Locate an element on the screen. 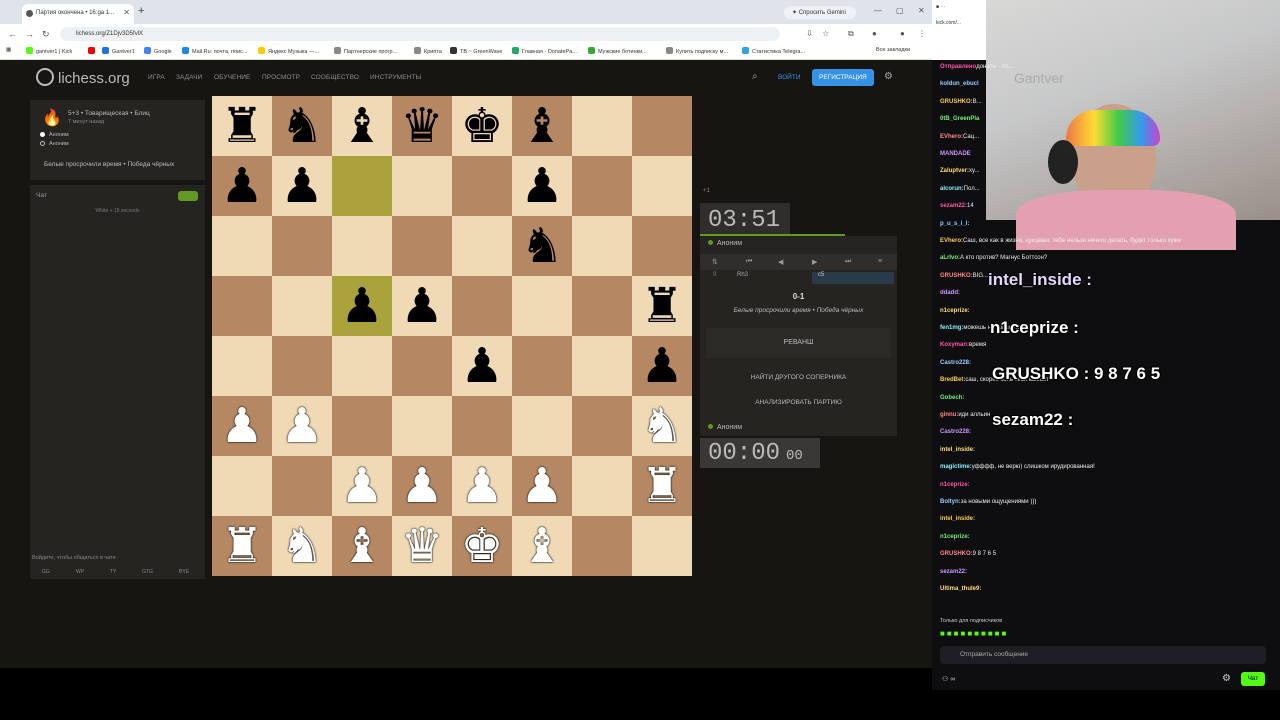 The image size is (1280, 720). square-e4: ♟ is located at coordinates (482, 366).